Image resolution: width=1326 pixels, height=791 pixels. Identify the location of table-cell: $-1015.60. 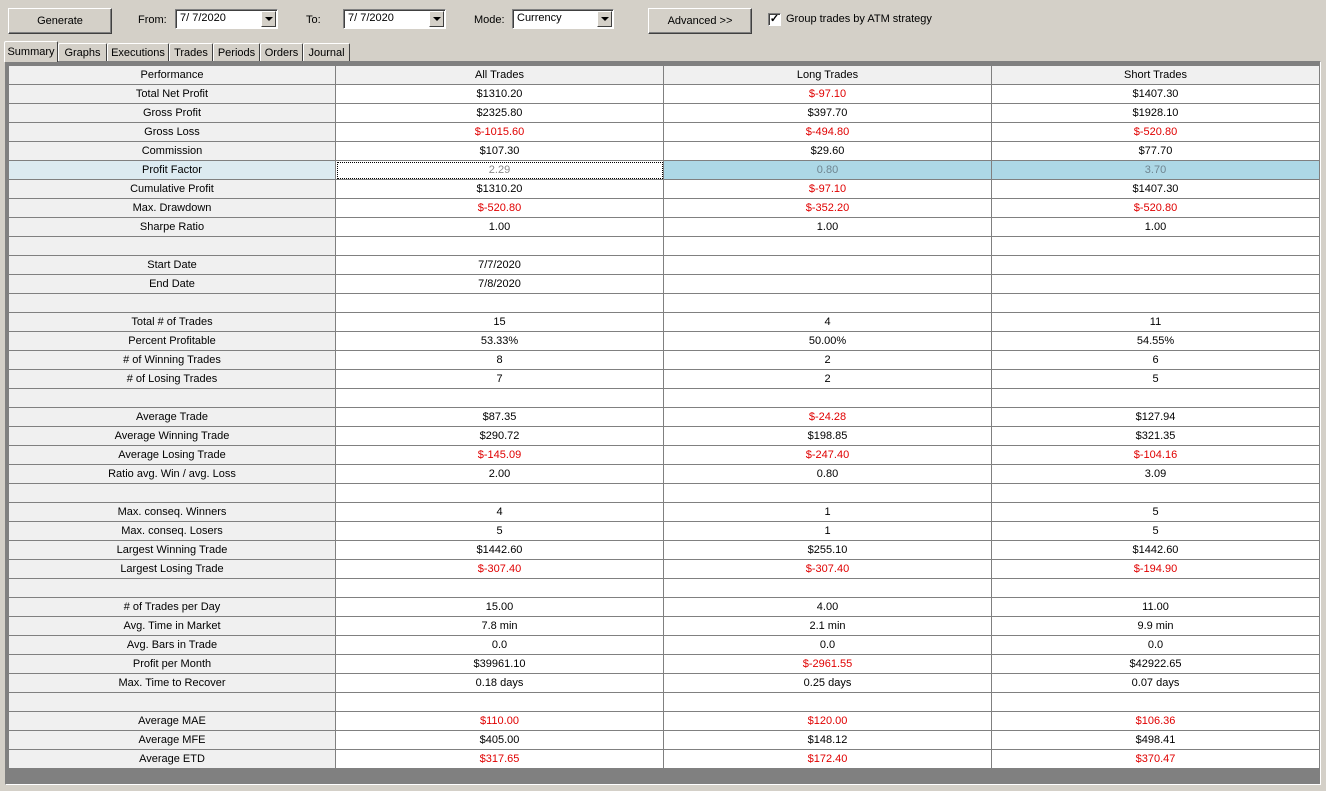
(499, 132).